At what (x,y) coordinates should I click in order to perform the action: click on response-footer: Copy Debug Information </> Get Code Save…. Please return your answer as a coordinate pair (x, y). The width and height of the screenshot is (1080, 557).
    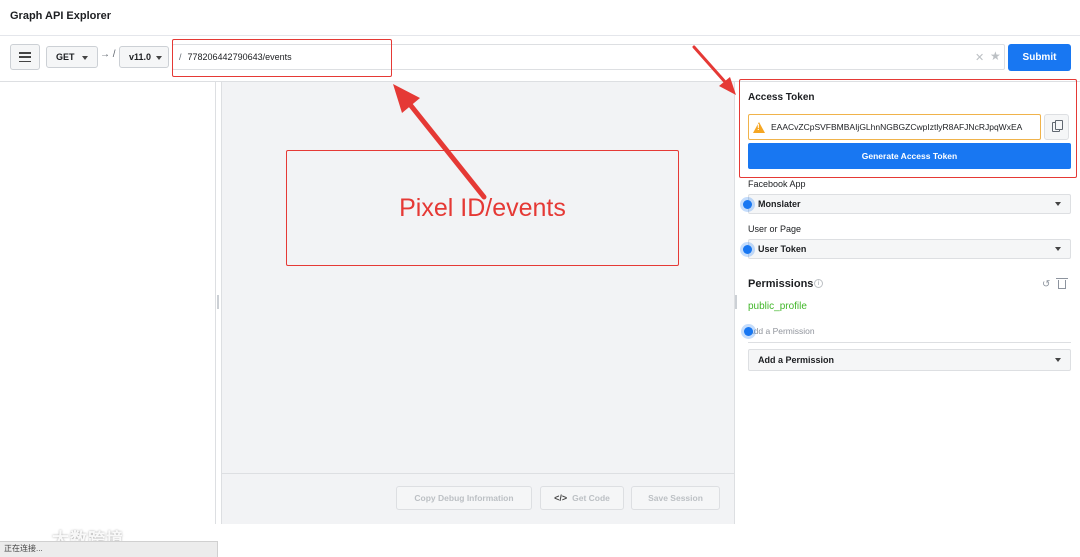
    Looking at the image, I should click on (478, 498).